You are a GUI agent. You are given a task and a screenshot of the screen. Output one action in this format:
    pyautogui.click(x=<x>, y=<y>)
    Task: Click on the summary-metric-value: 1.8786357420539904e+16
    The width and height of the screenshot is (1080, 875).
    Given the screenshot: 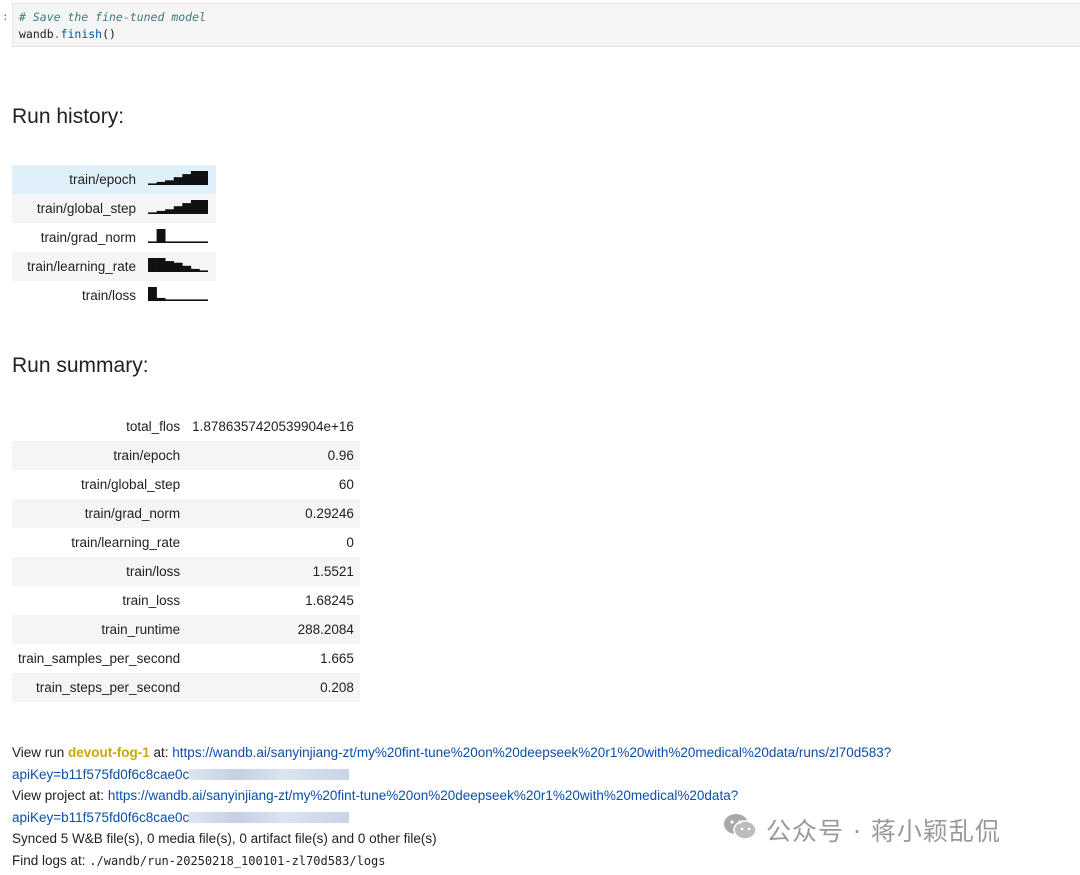 What is the action you would take?
    pyautogui.click(x=273, y=426)
    